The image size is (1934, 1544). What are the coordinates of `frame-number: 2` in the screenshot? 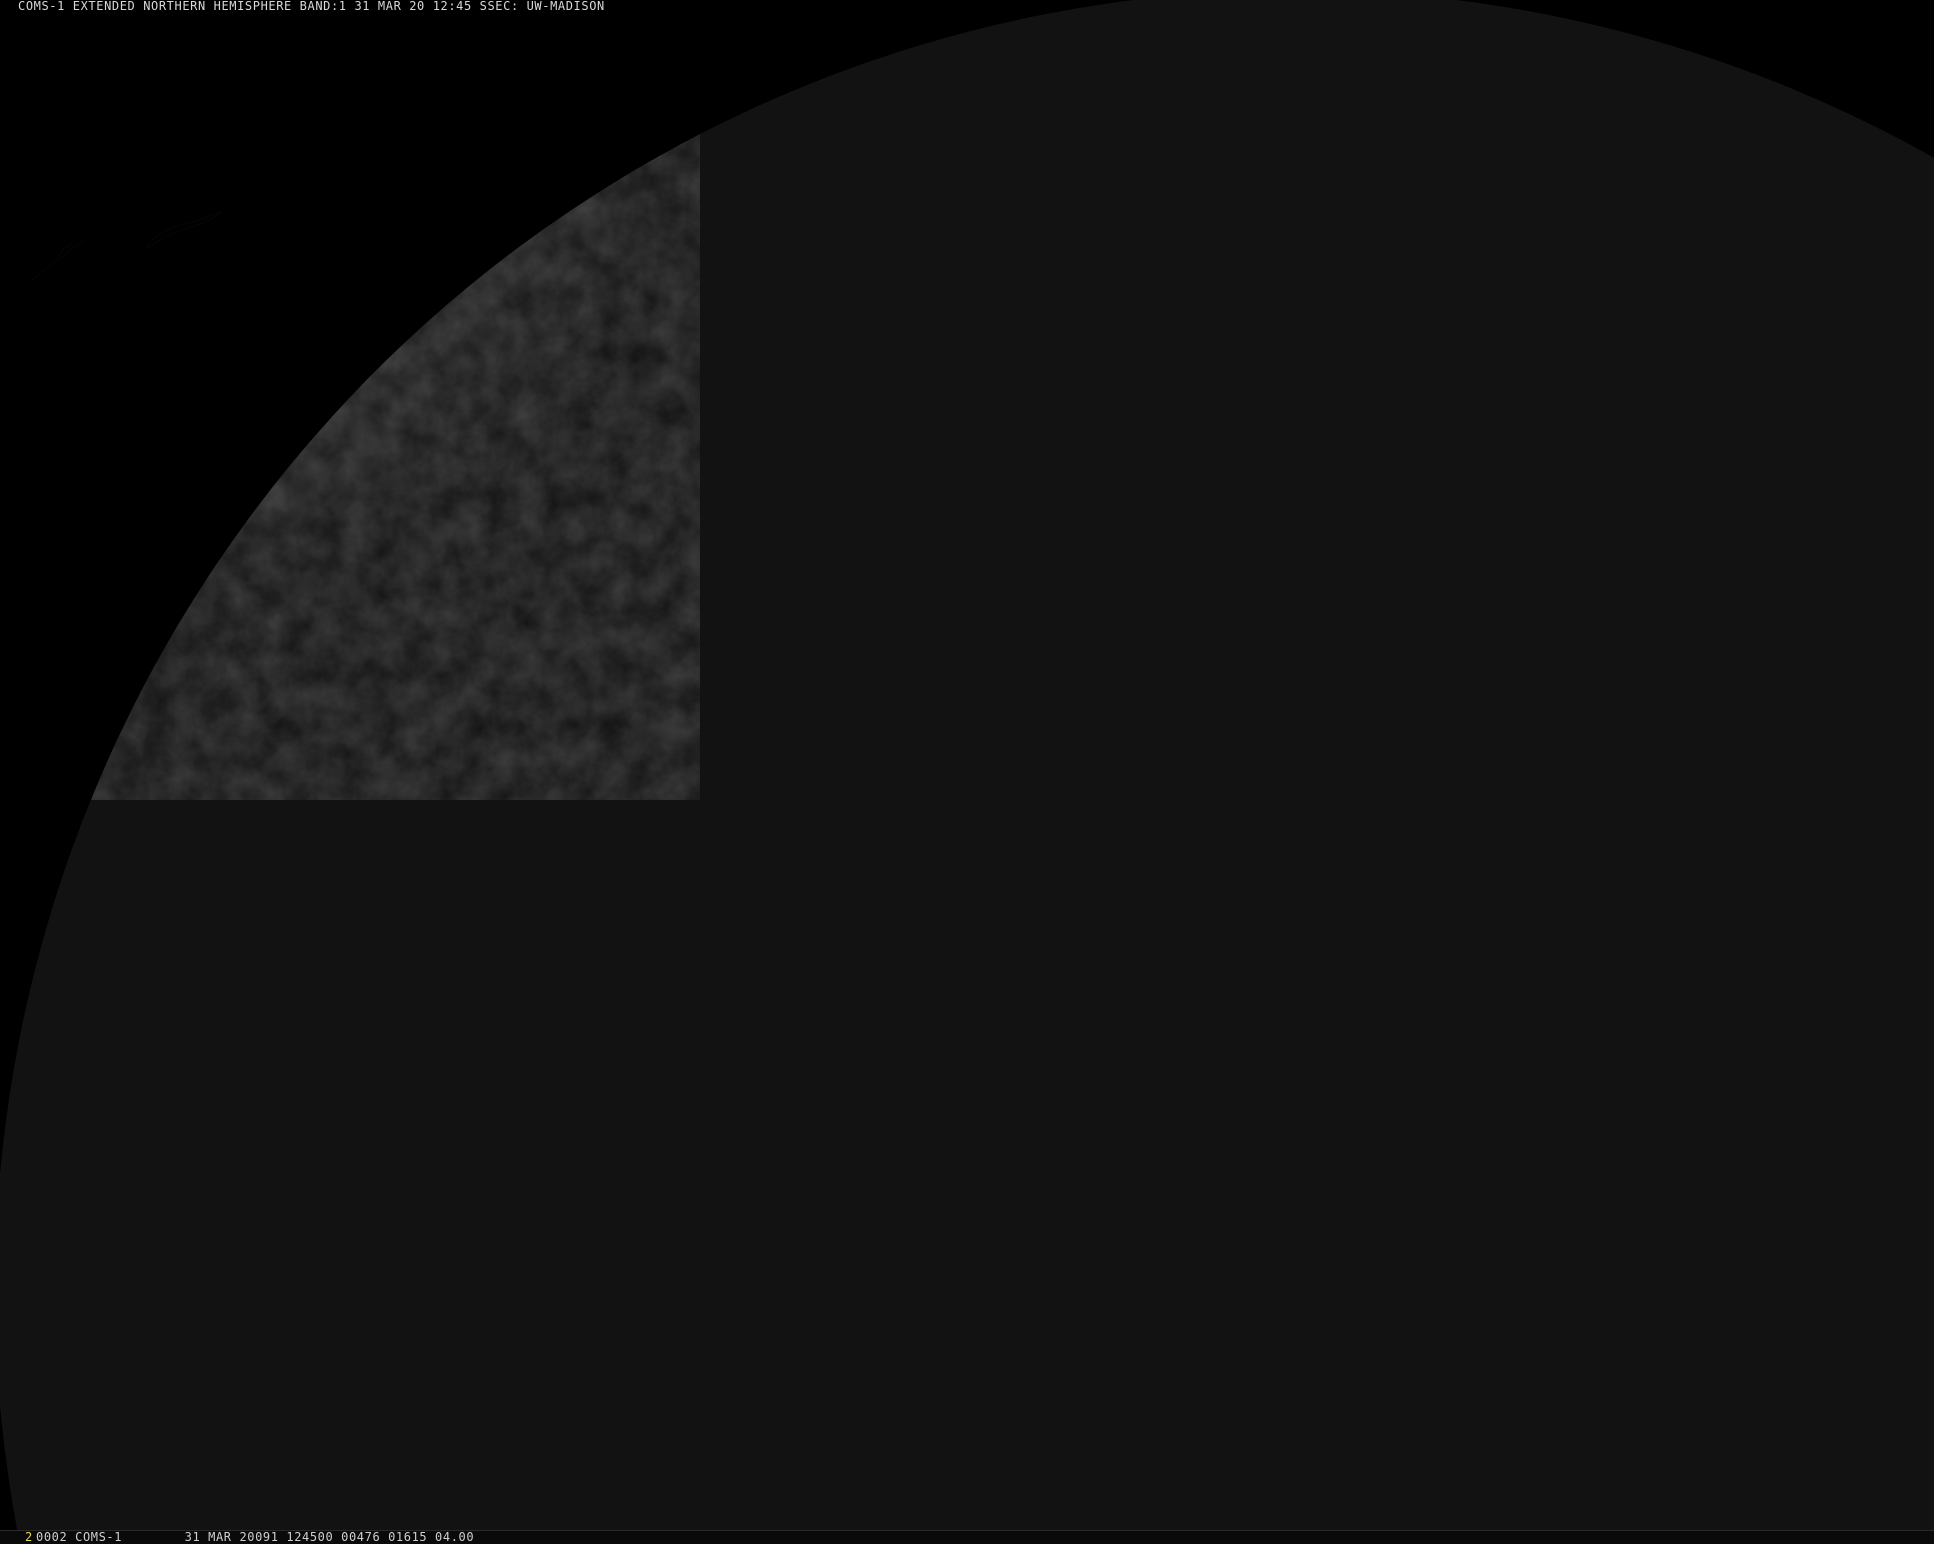 It's located at (29, 1537).